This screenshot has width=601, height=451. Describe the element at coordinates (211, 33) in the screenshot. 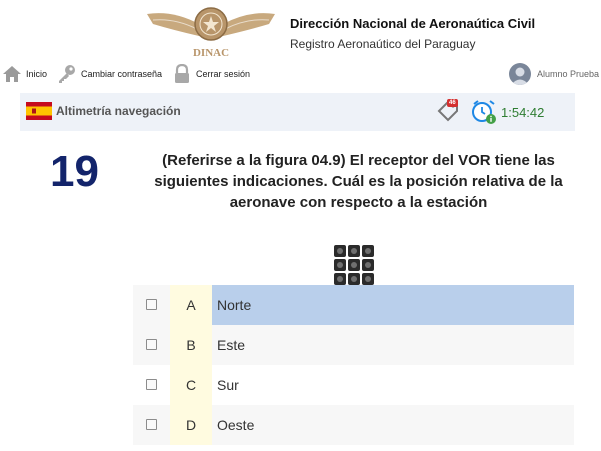

I see `dinac-logo: DINAC` at that location.